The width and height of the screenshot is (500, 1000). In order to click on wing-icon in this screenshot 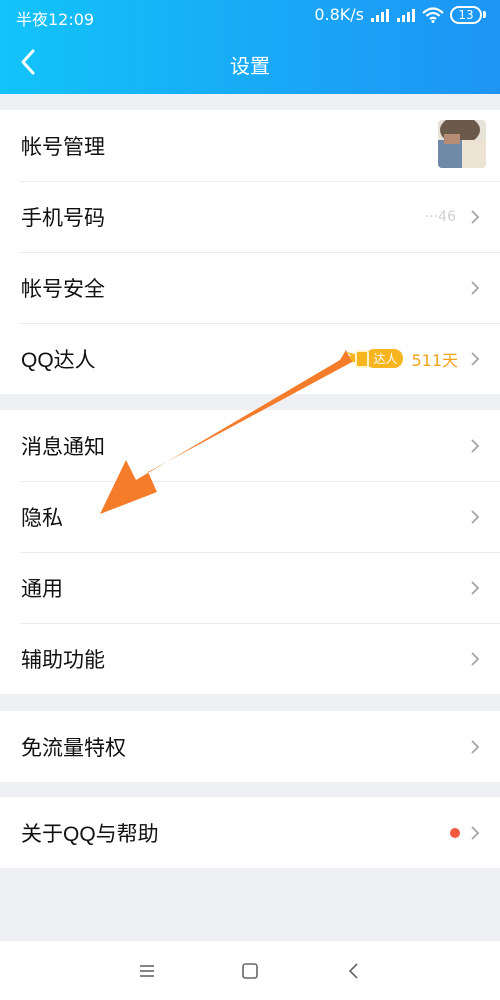, I will do `click(350, 357)`.